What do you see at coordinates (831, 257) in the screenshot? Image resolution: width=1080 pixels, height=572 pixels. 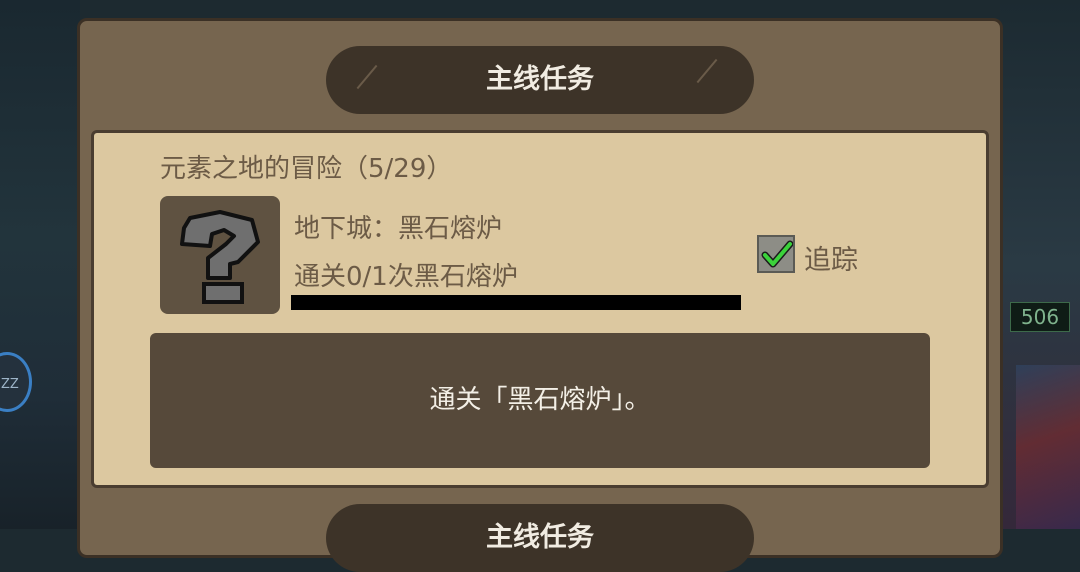 I see `track-label: 追踪` at bounding box center [831, 257].